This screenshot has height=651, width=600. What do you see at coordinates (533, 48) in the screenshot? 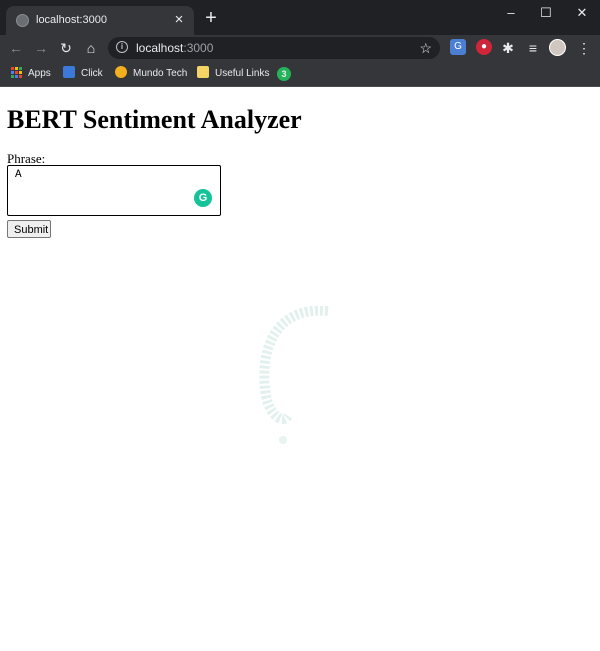
I see `reading-list-icon: ≡` at bounding box center [533, 48].